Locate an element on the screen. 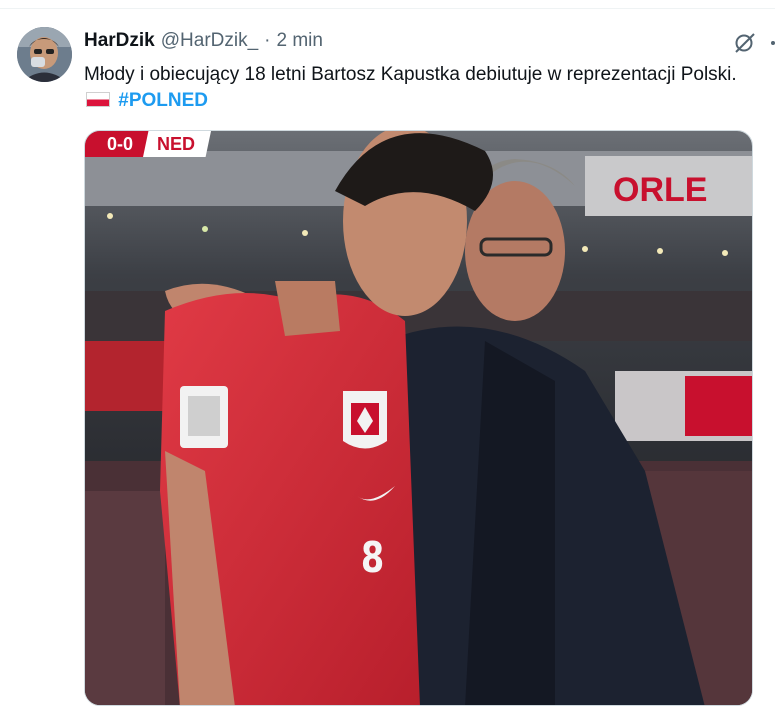  tweet-timestamp: 2 min is located at coordinates (300, 41).